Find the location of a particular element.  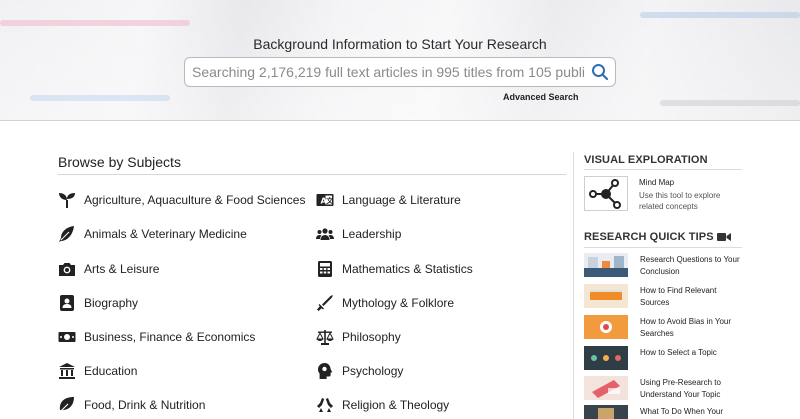

subject-psychology: Psychology is located at coordinates (359, 371).